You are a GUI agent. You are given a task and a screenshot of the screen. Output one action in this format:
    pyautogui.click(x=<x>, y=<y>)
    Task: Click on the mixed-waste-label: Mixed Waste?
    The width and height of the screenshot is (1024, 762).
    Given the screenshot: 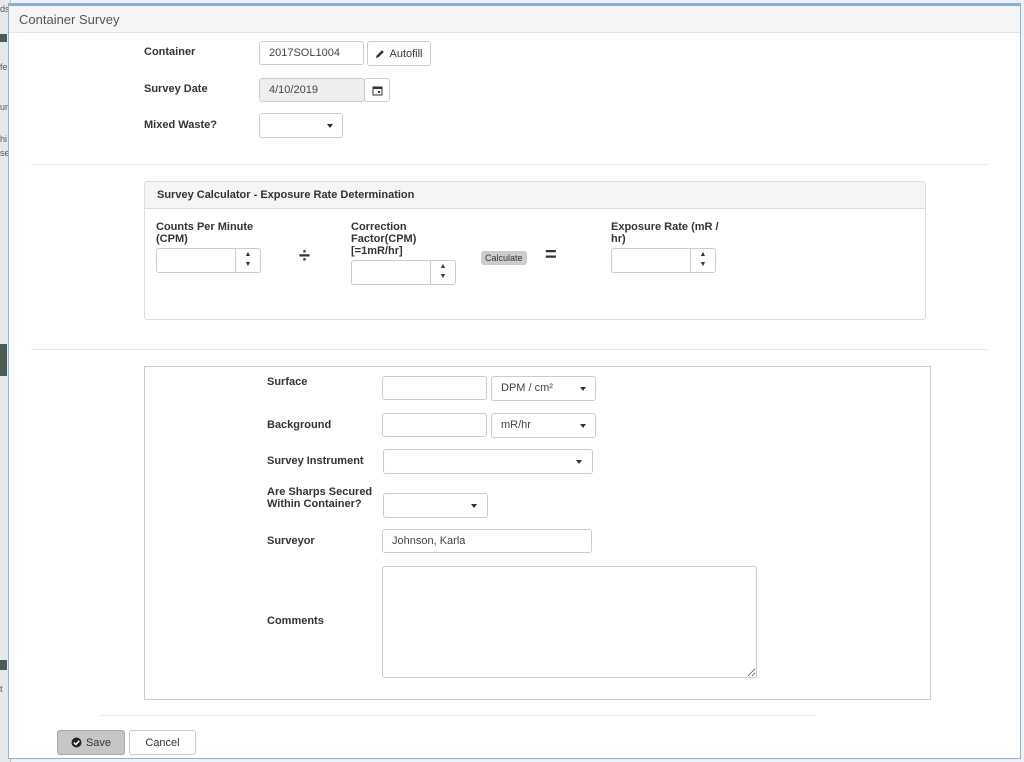 What is the action you would take?
    pyautogui.click(x=180, y=125)
    